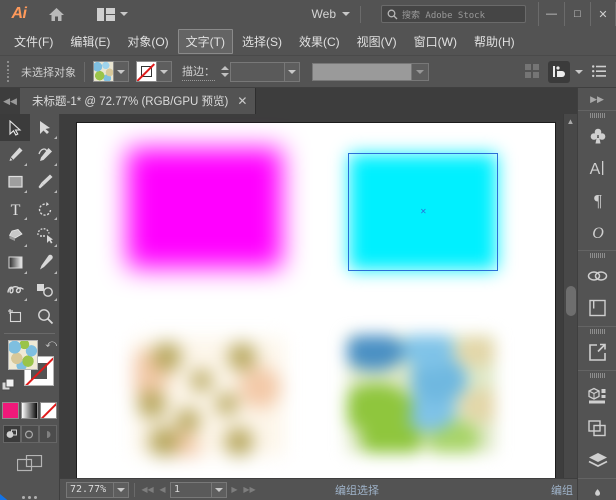 This screenshot has height=500, width=616. I want to click on links-panel-button, so click(597, 276).